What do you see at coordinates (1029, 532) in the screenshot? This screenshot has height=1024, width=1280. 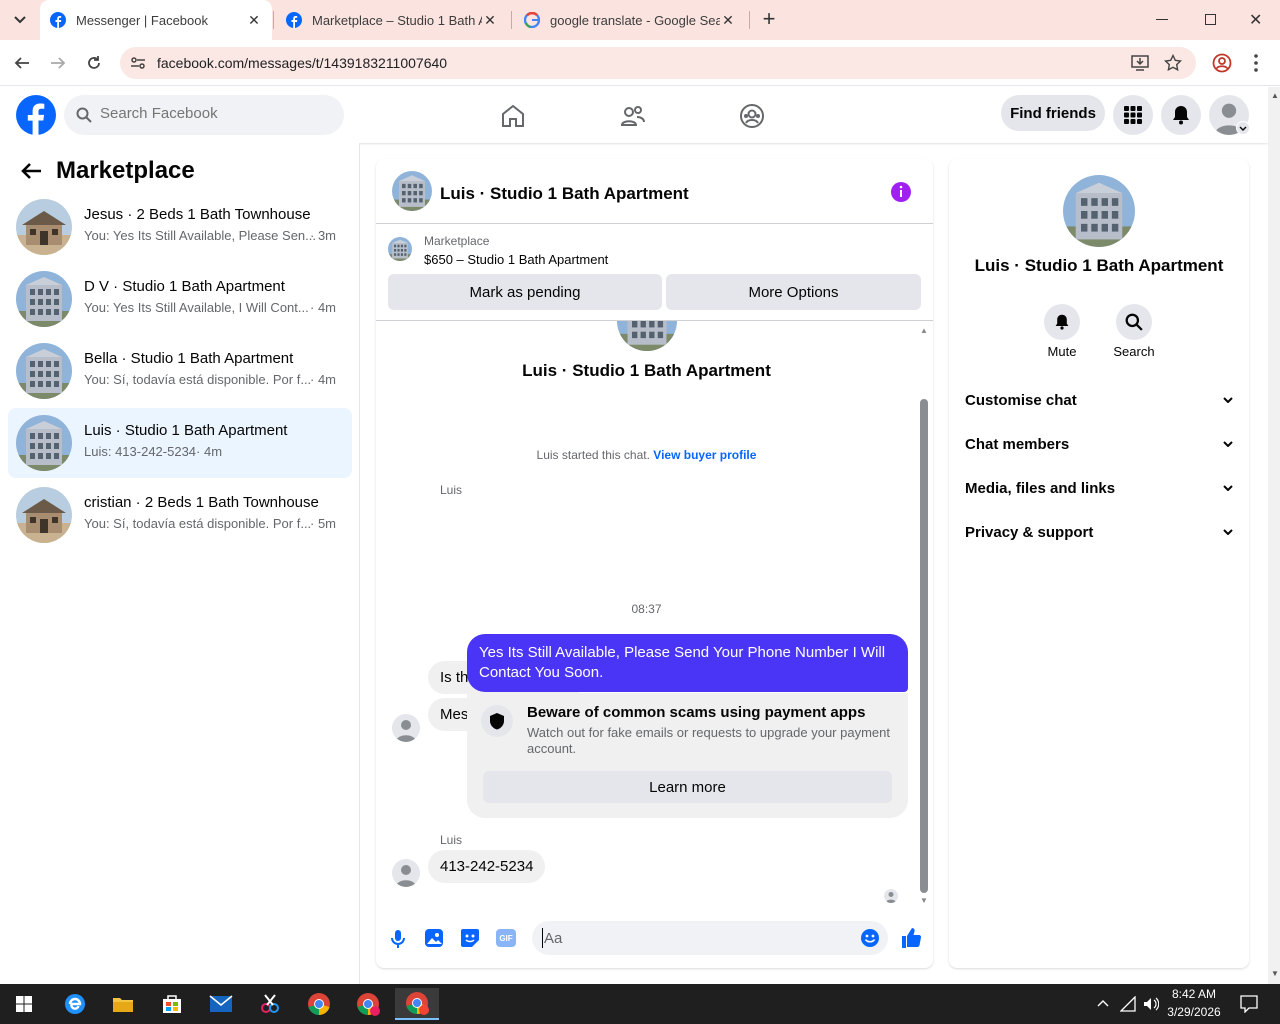 I see `section-label: Privacy & support` at bounding box center [1029, 532].